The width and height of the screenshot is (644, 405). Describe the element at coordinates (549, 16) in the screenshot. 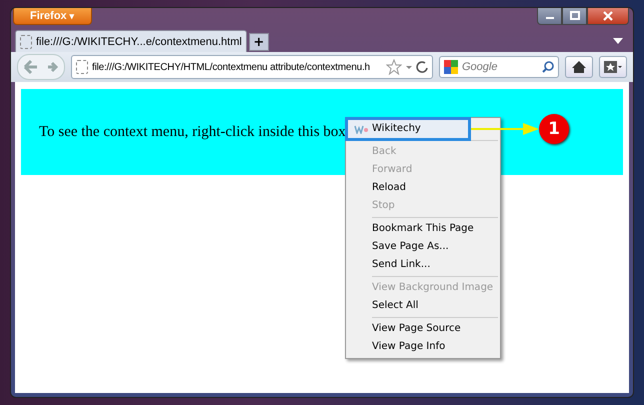

I see `minimize-button` at that location.